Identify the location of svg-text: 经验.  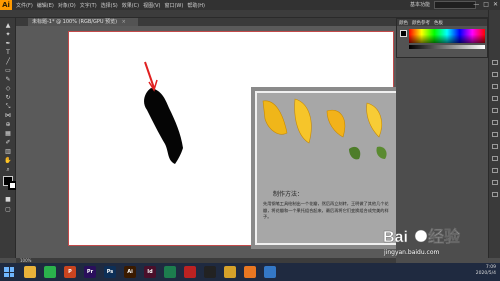
(444, 236).